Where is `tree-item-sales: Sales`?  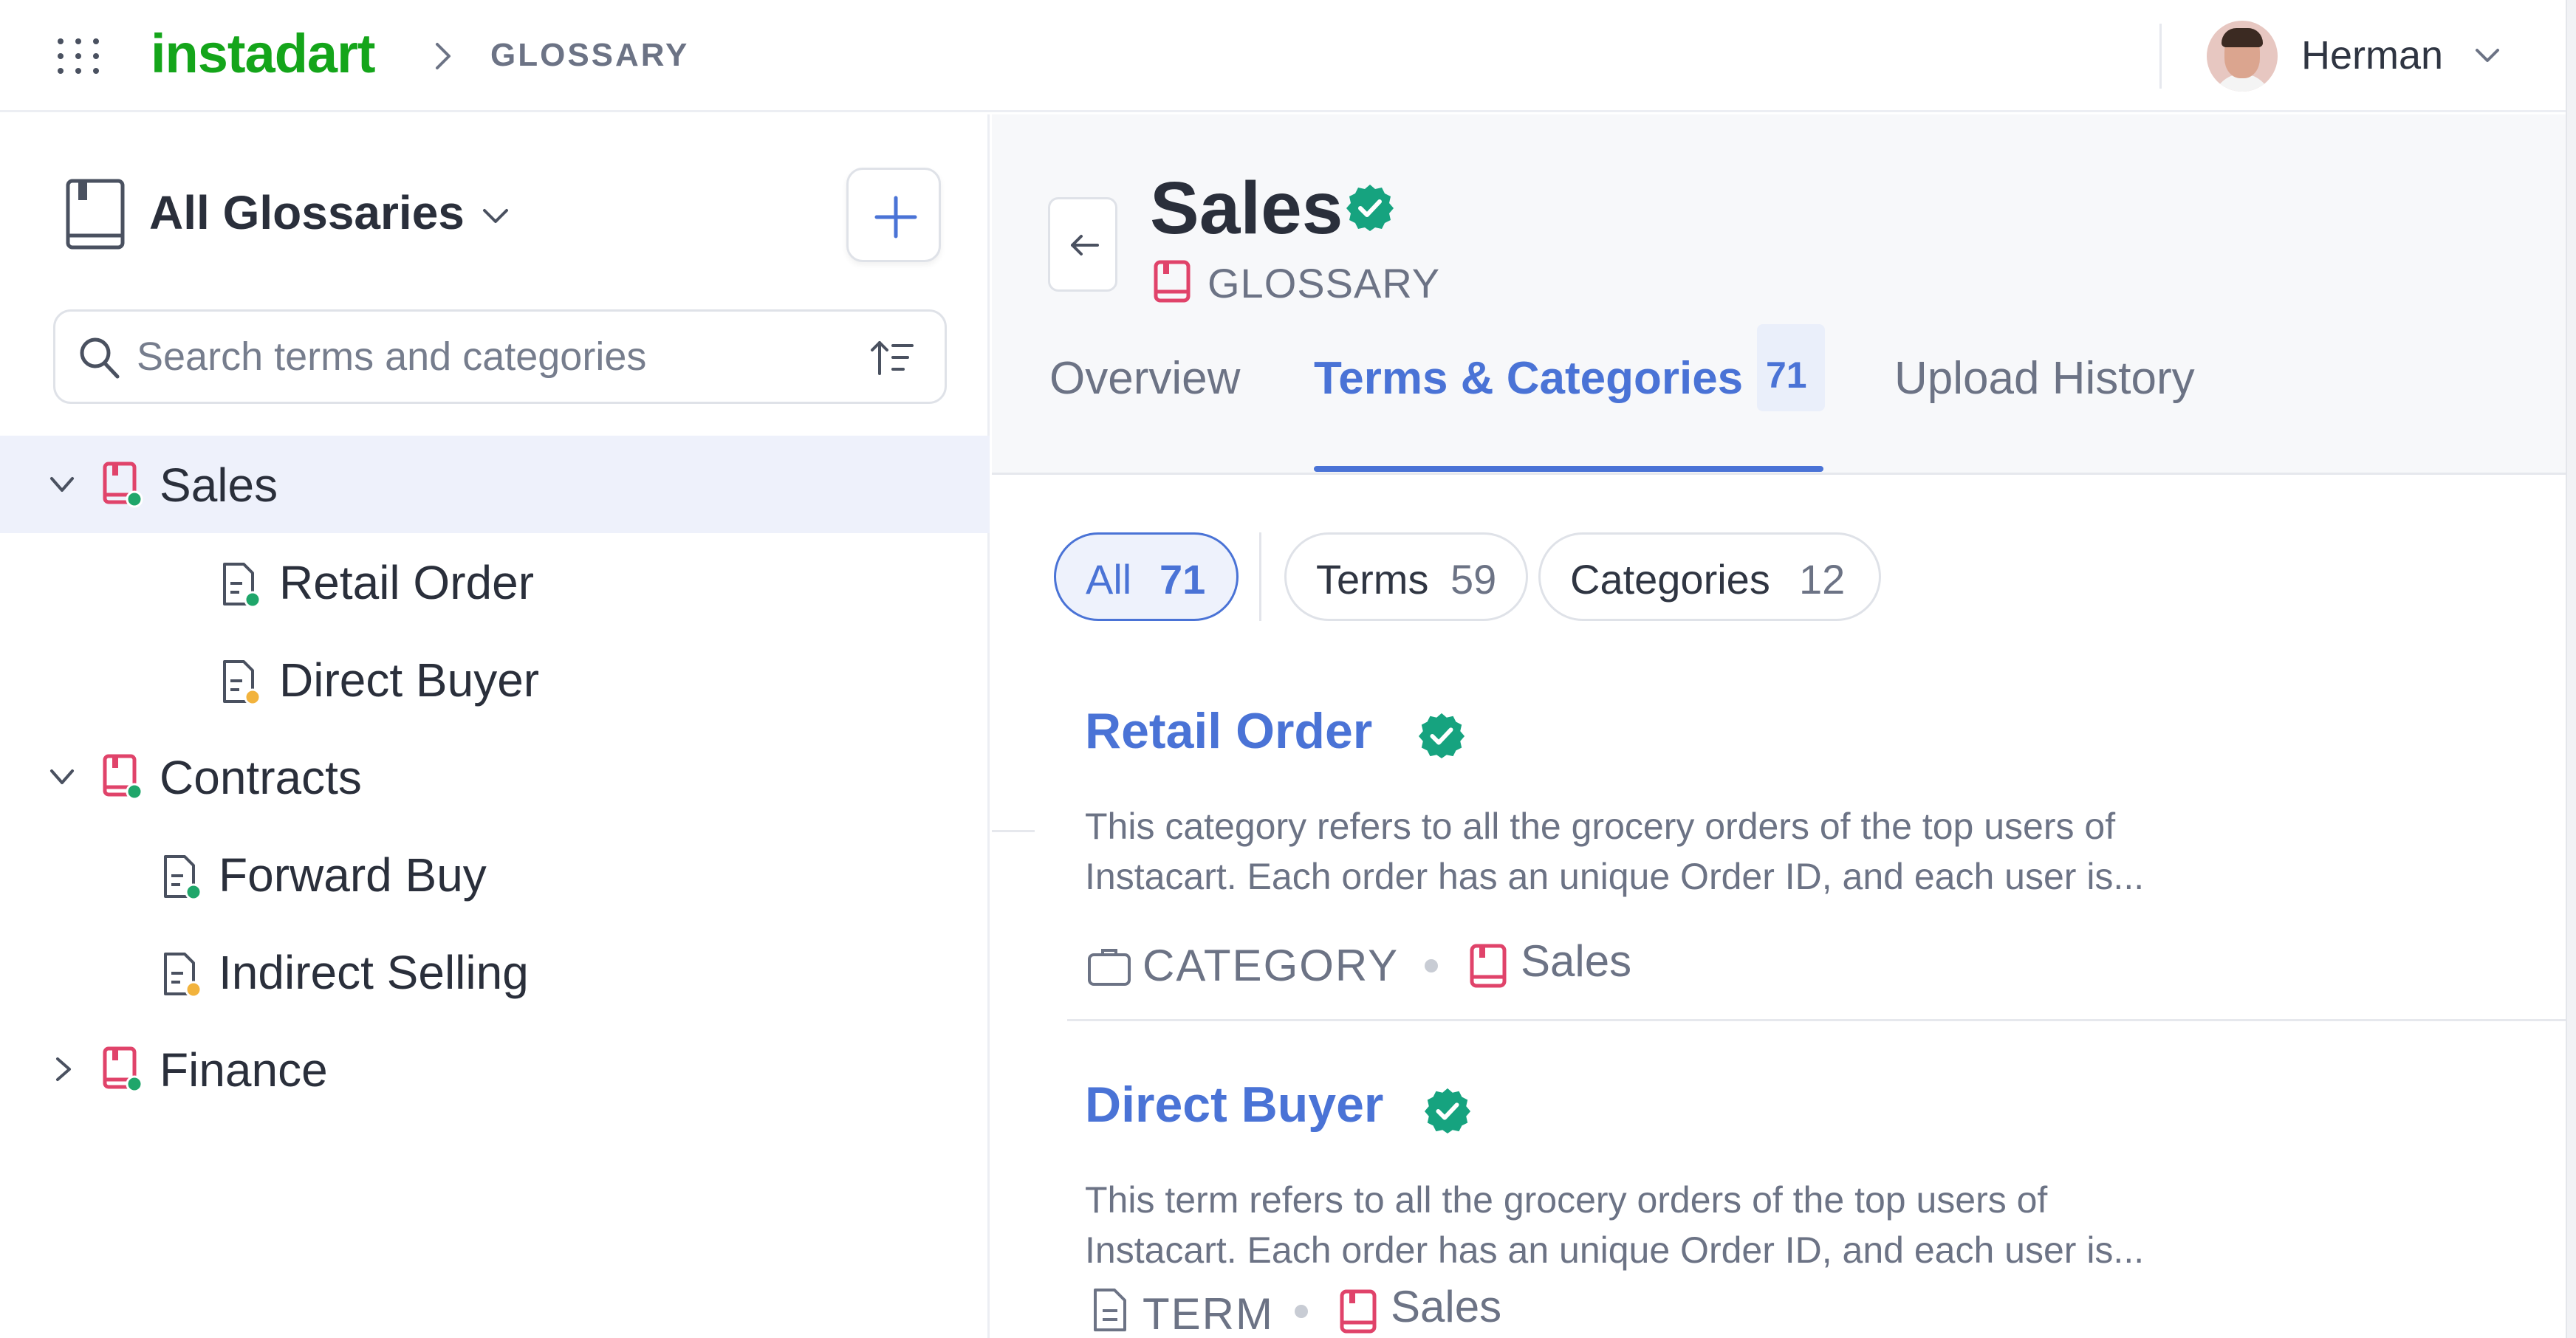 tree-item-sales: Sales is located at coordinates (495, 484).